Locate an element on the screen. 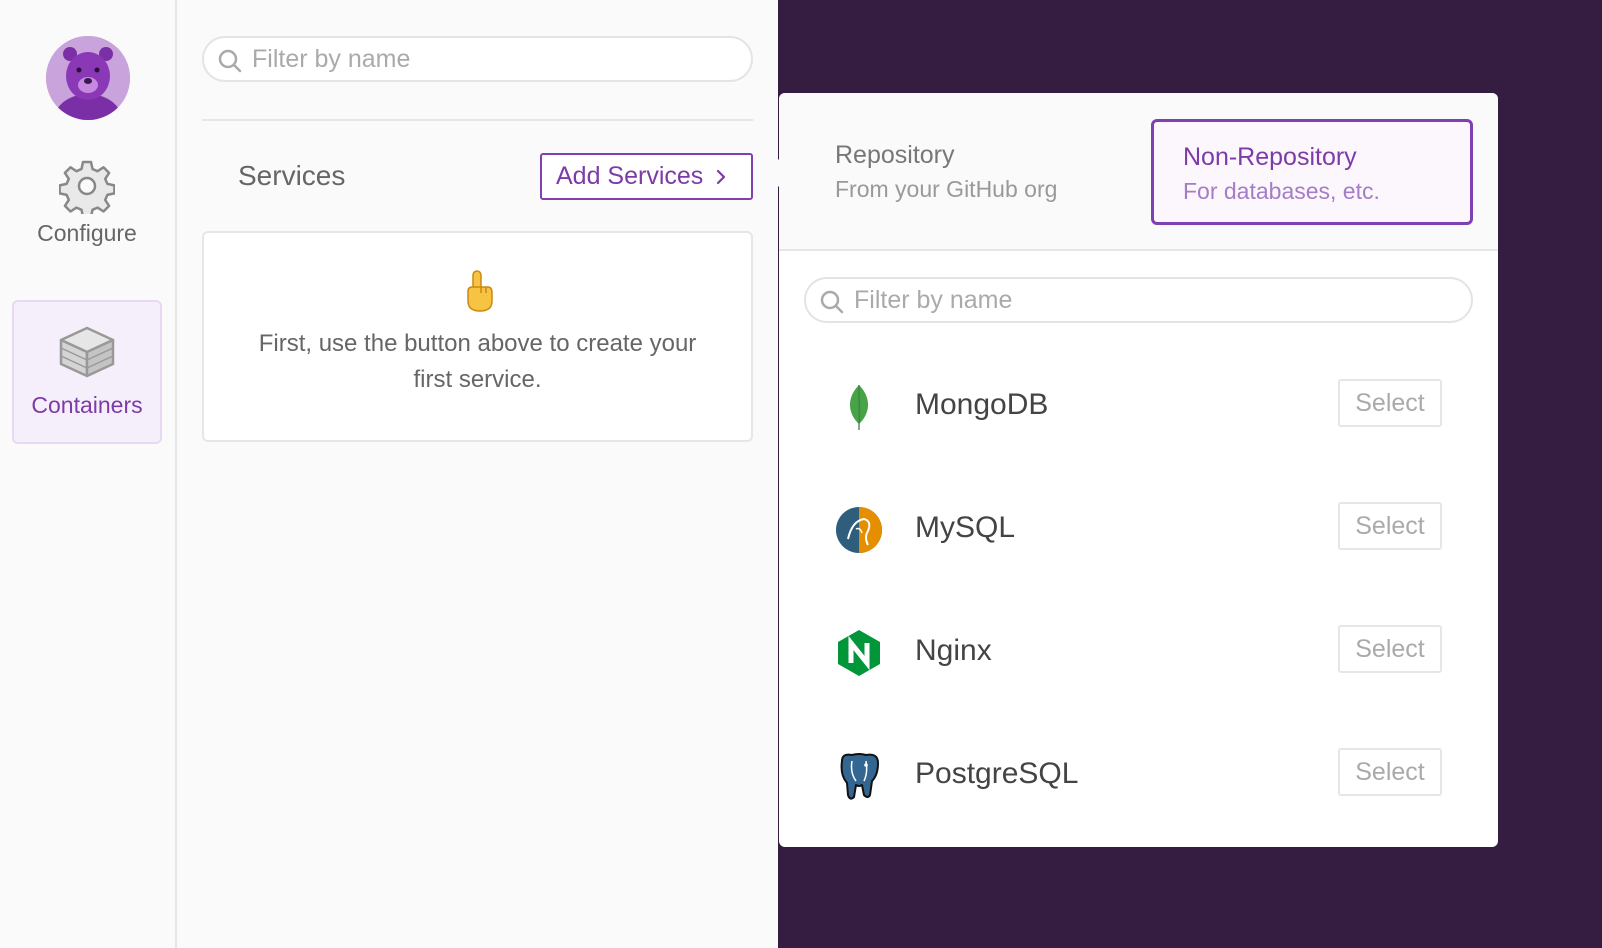  services-heading: Services is located at coordinates (292, 175).